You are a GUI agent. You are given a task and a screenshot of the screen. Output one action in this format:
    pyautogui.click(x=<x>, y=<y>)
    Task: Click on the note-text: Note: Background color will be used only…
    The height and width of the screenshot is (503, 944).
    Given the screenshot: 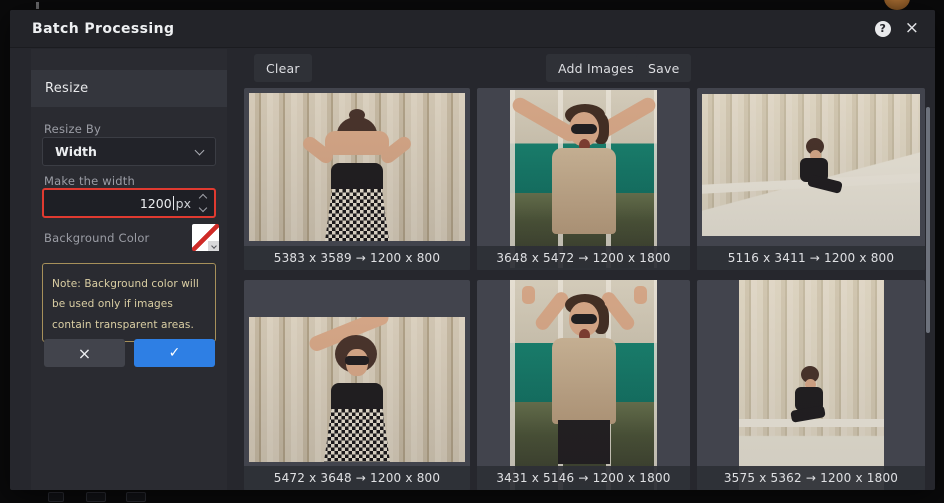 What is the action you would take?
    pyautogui.click(x=125, y=304)
    